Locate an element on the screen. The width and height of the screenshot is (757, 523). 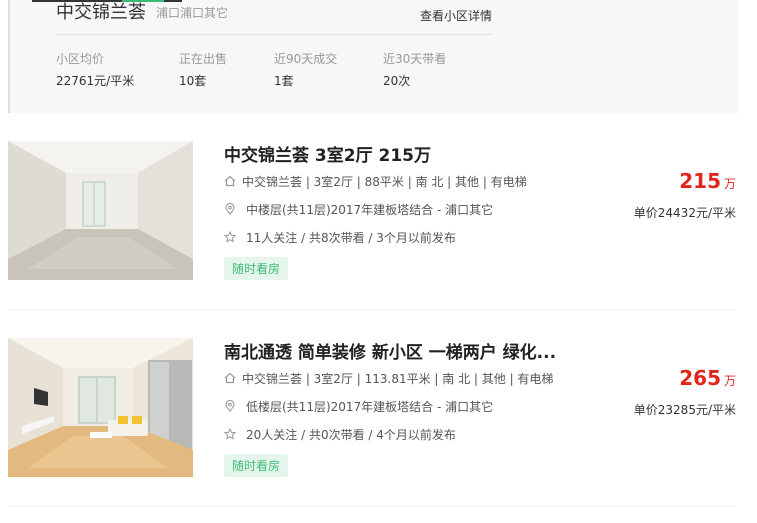
house-info-text: 中交锦兰荟 | 3室2厅 | 113.81平米 | 南 北 | 其他 | 有电梯 is located at coordinates (397, 378).